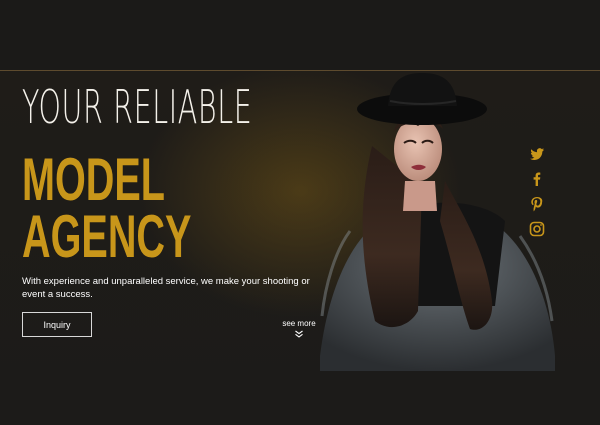 This screenshot has height=425, width=600. Describe the element at coordinates (537, 229) in the screenshot. I see `instagram-icon` at that location.